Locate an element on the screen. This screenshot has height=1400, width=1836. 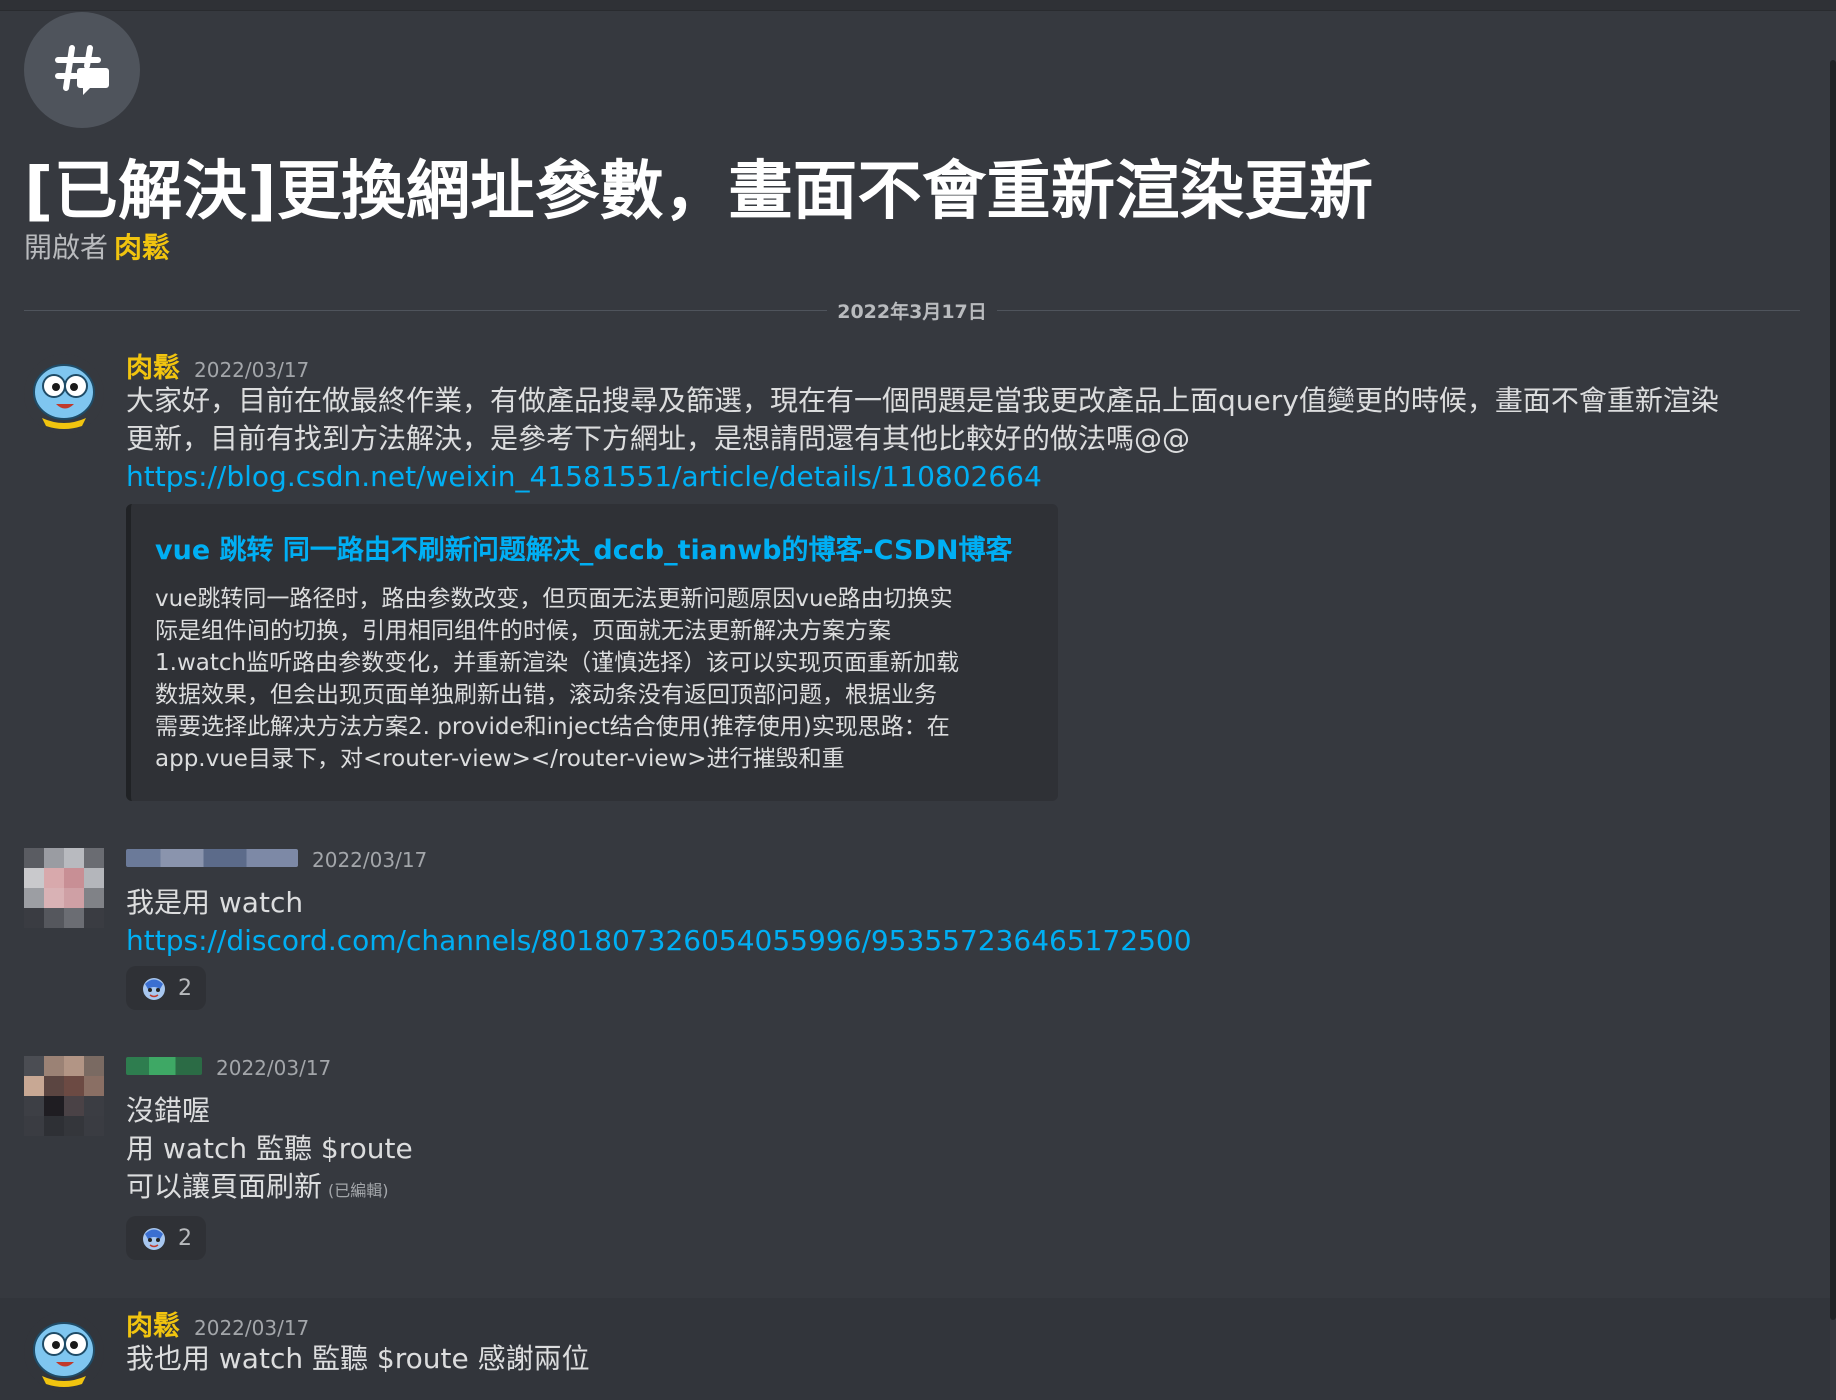
thread-opener: 開啟者 肉鬆 is located at coordinates (97, 246).